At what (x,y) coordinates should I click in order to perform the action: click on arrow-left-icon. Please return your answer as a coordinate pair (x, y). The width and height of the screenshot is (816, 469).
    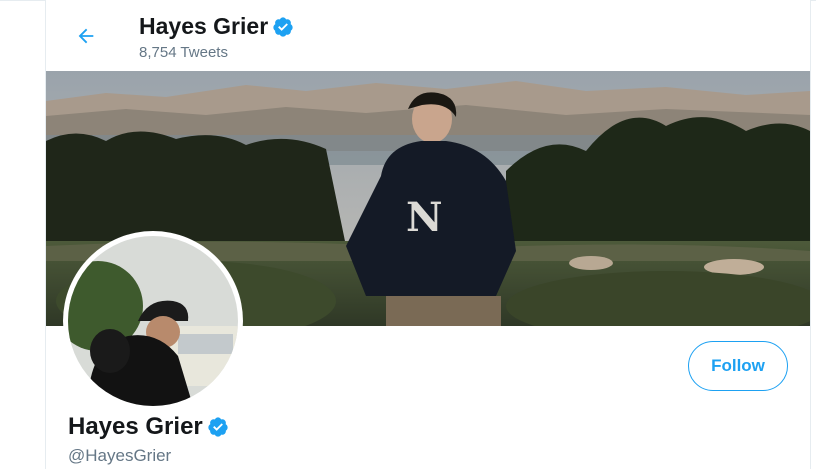
    Looking at the image, I should click on (86, 36).